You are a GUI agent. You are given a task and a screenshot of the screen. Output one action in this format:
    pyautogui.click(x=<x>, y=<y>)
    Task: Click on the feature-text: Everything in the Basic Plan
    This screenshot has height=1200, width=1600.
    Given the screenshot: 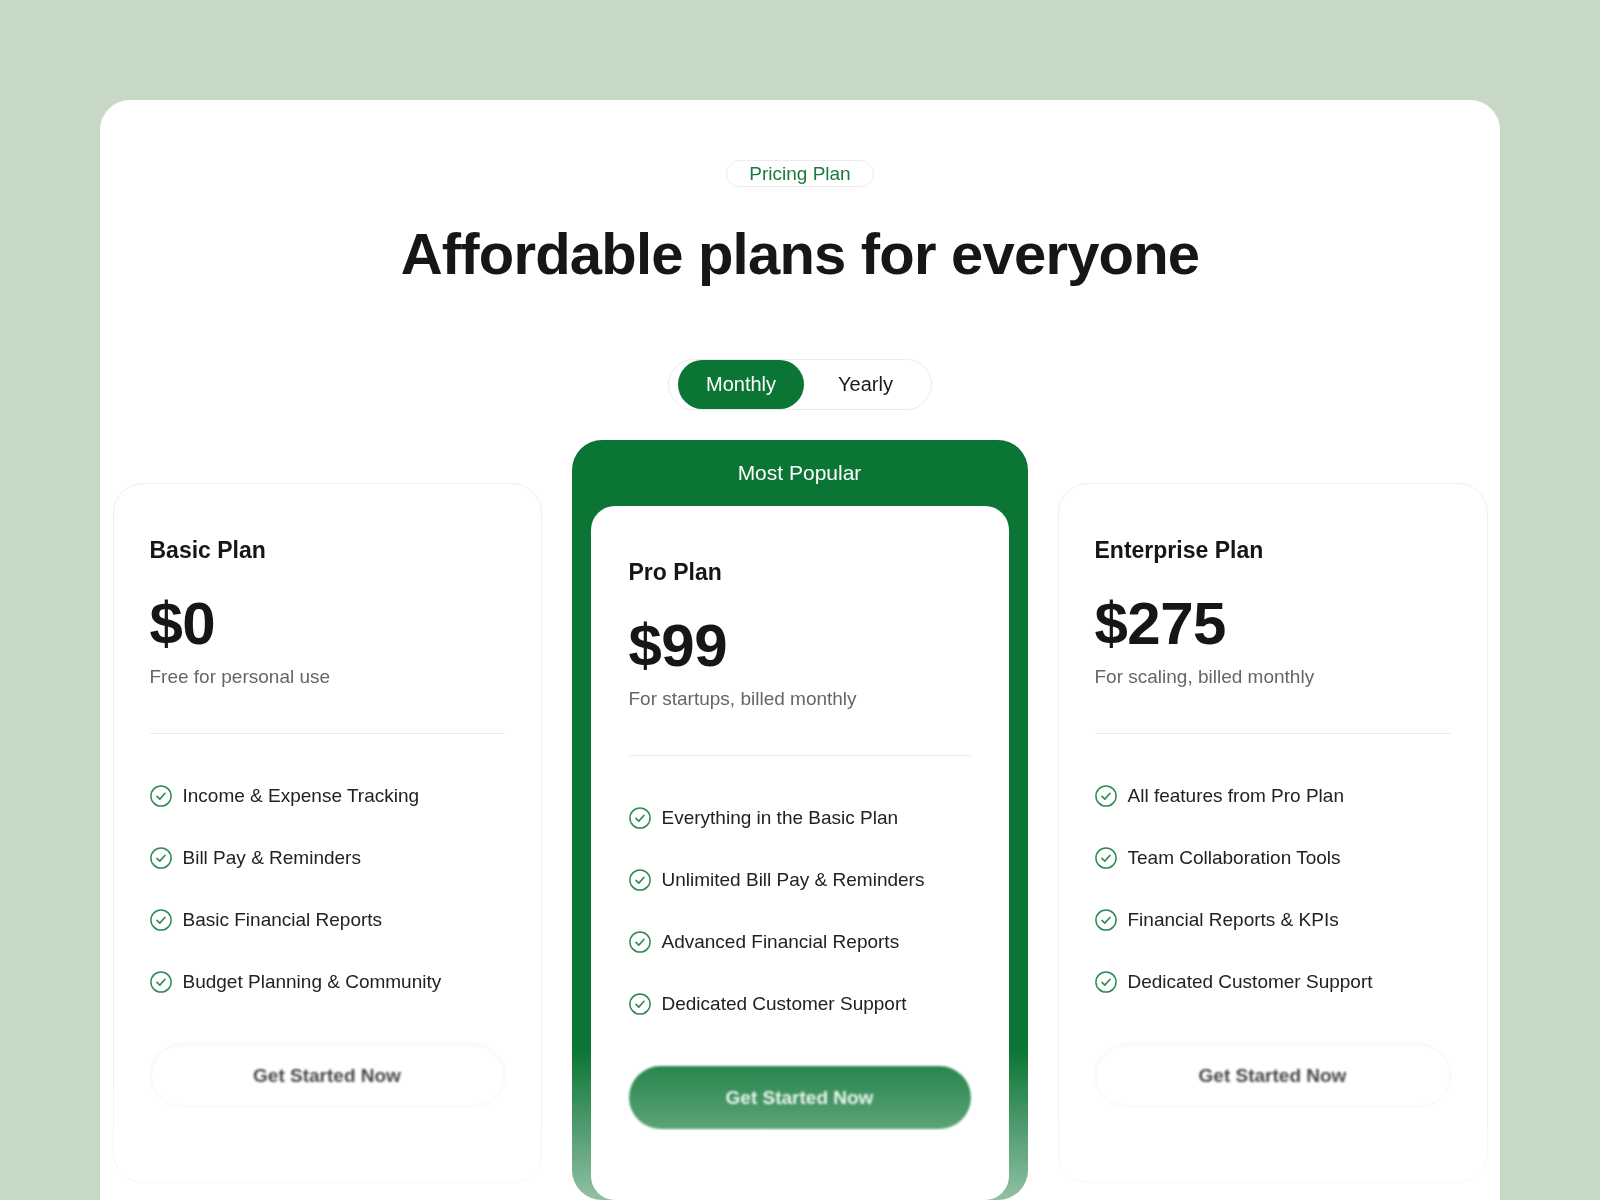 What is the action you would take?
    pyautogui.click(x=780, y=818)
    